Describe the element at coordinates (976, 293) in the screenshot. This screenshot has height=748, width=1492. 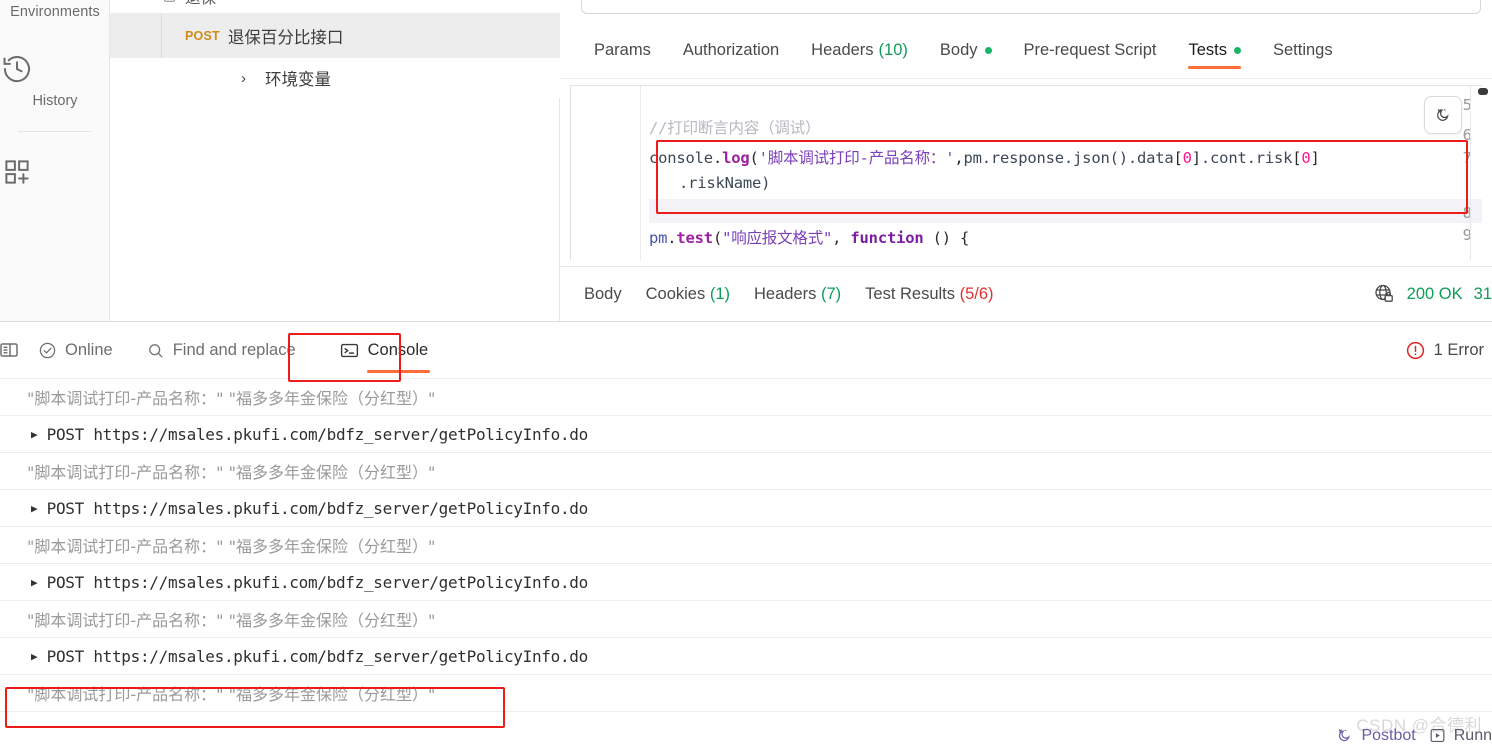
I see `response-tab-test-results-count: (5/6)` at that location.